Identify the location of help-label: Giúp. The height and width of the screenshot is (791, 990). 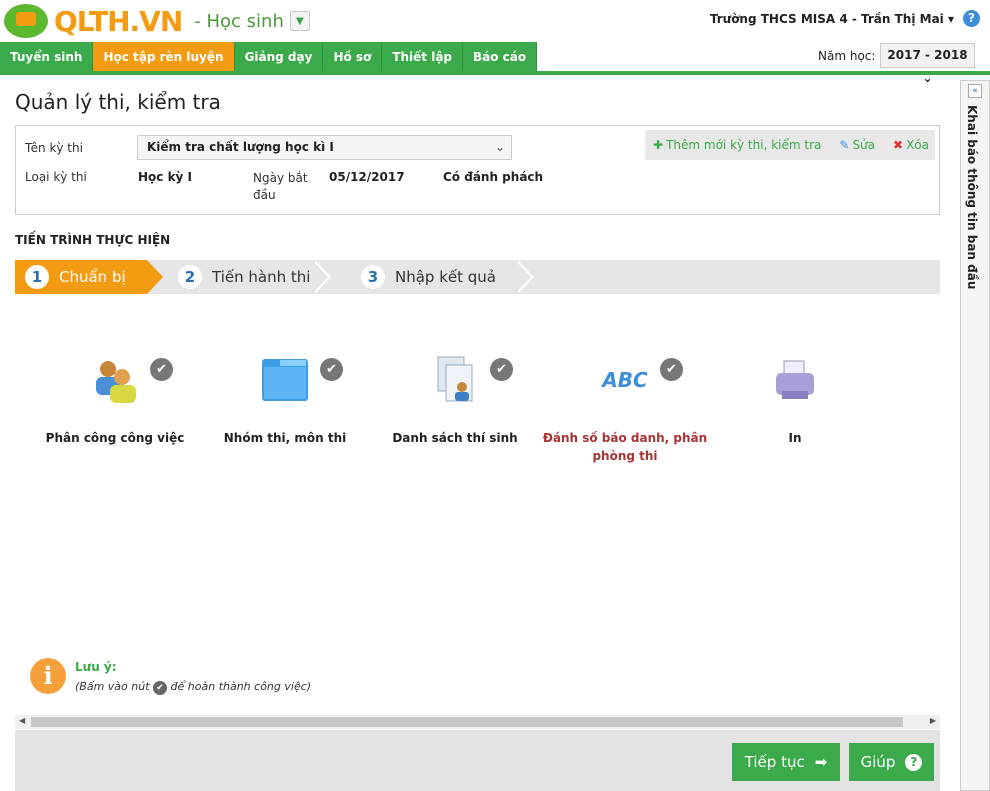
(878, 762).